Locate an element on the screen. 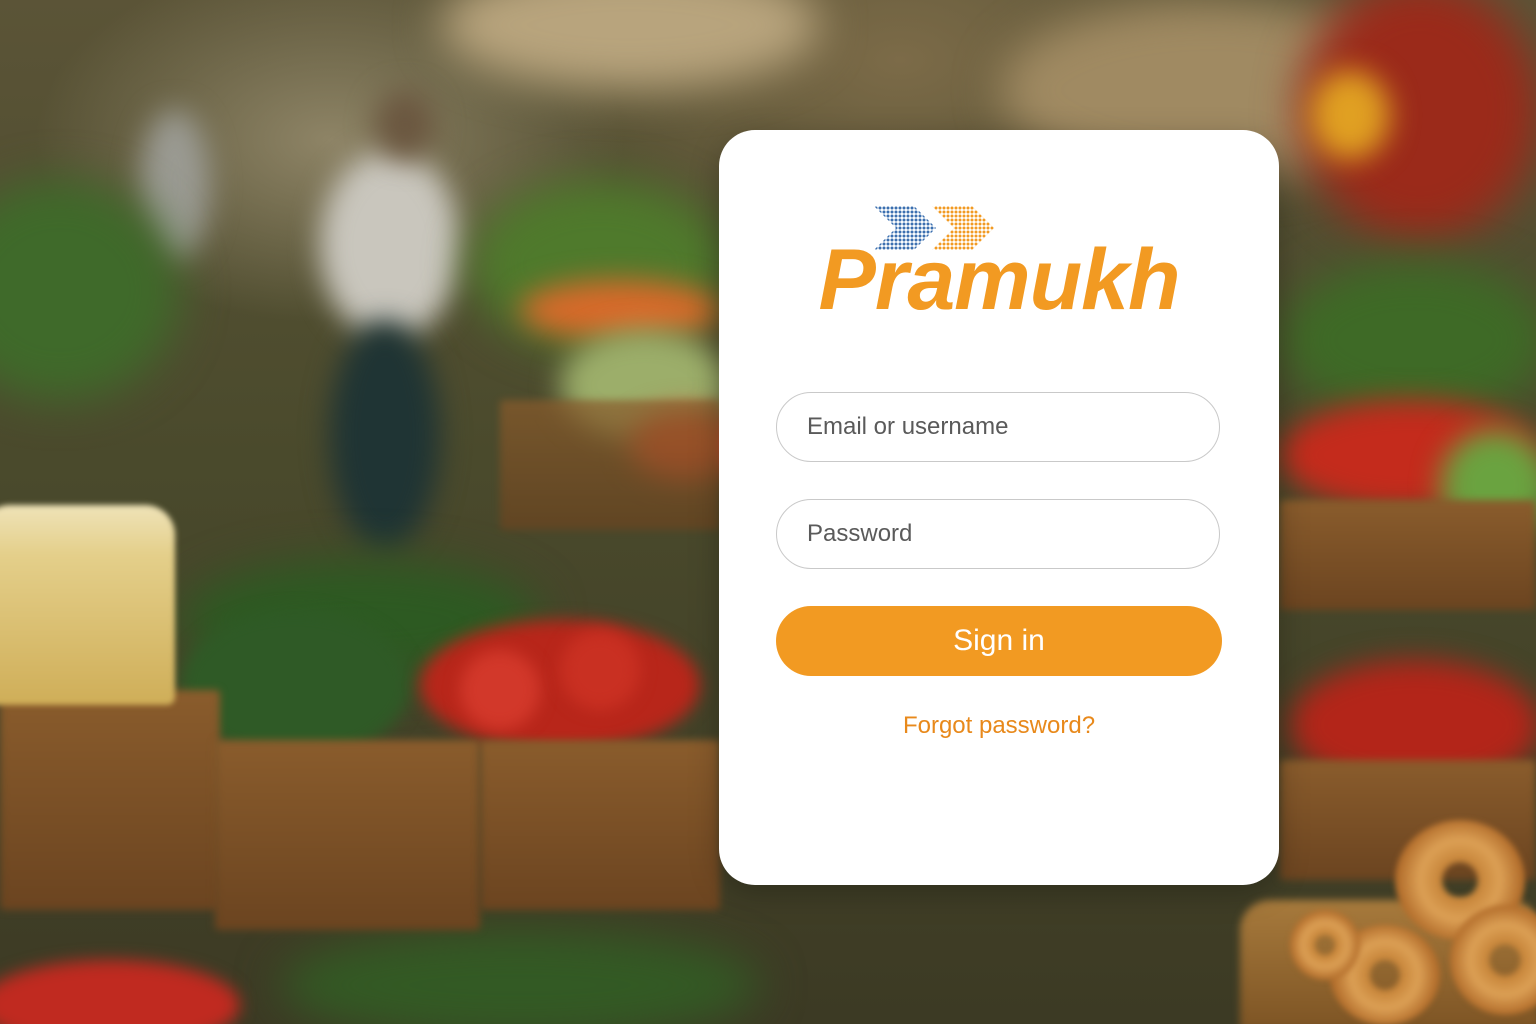  password-input is located at coordinates (998, 534).